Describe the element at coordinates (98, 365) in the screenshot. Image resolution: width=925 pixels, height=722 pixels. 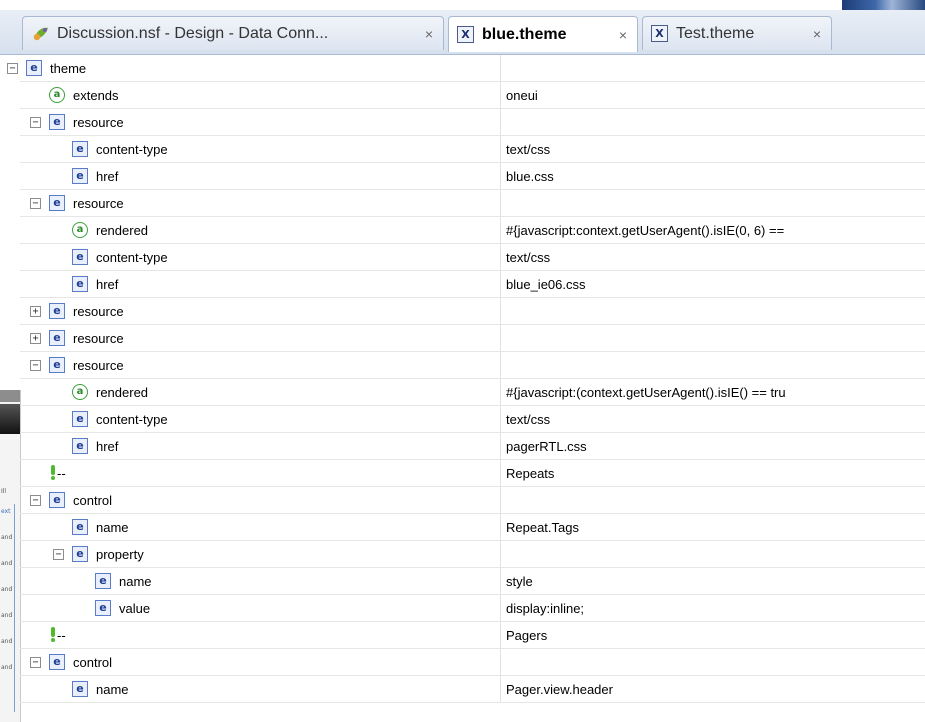
I see `node-name: resource` at that location.